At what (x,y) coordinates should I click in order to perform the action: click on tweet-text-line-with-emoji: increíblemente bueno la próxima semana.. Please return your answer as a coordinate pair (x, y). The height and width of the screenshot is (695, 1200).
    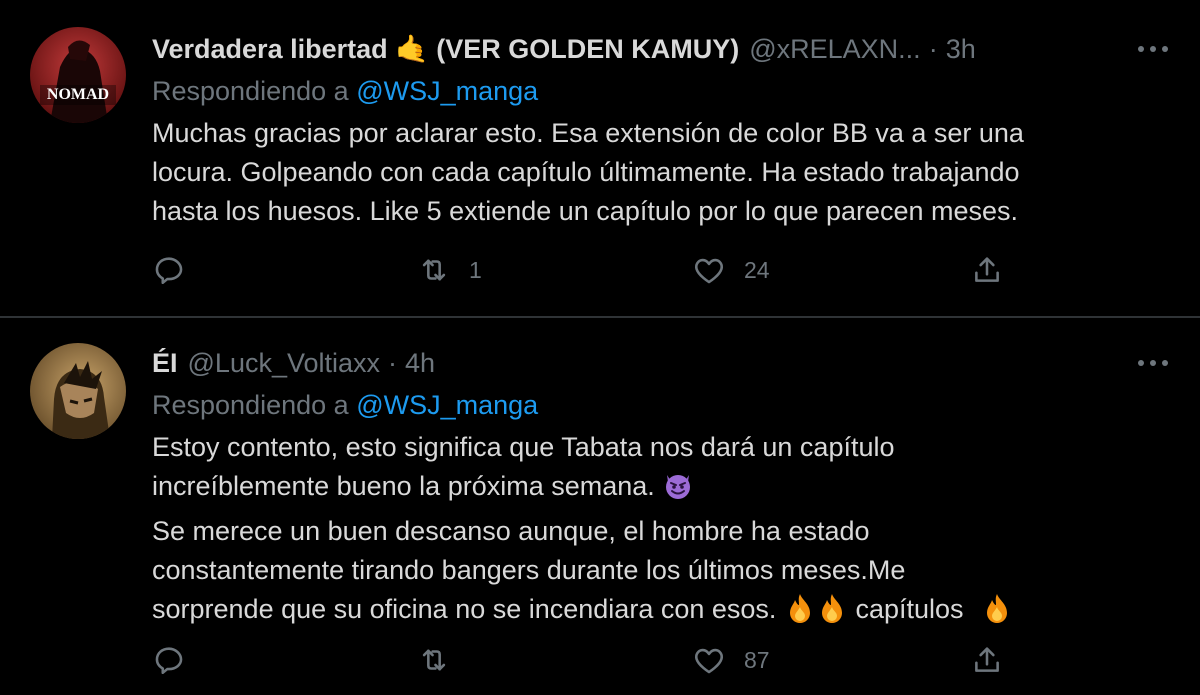
    Looking at the image, I should click on (661, 489).